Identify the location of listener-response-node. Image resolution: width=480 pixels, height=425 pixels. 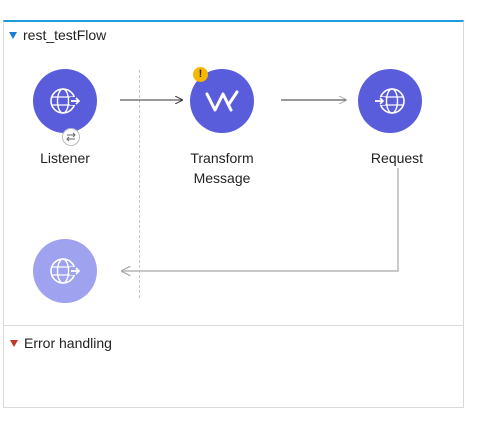
(65, 271).